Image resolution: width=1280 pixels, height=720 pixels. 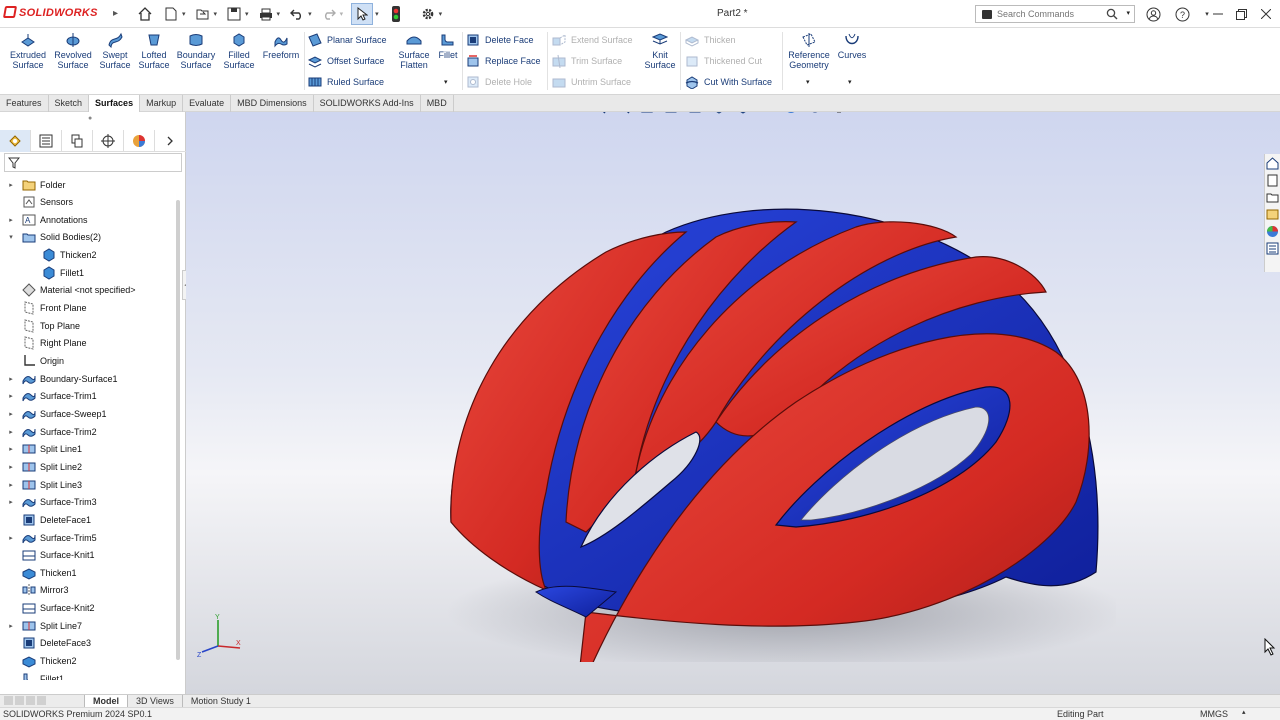 I want to click on panel-grip: ●, so click(x=90, y=118).